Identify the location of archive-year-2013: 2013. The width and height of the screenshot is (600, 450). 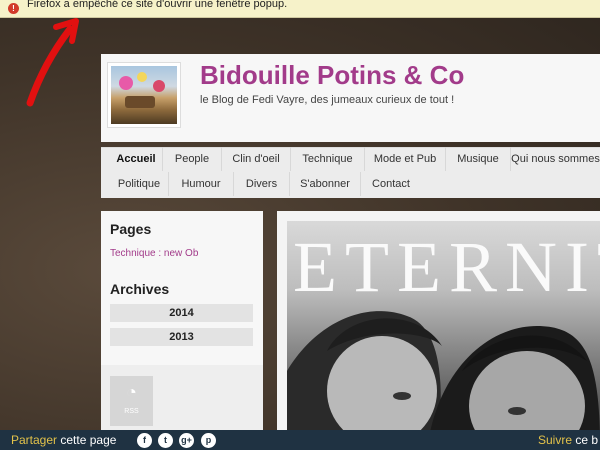
(181, 337).